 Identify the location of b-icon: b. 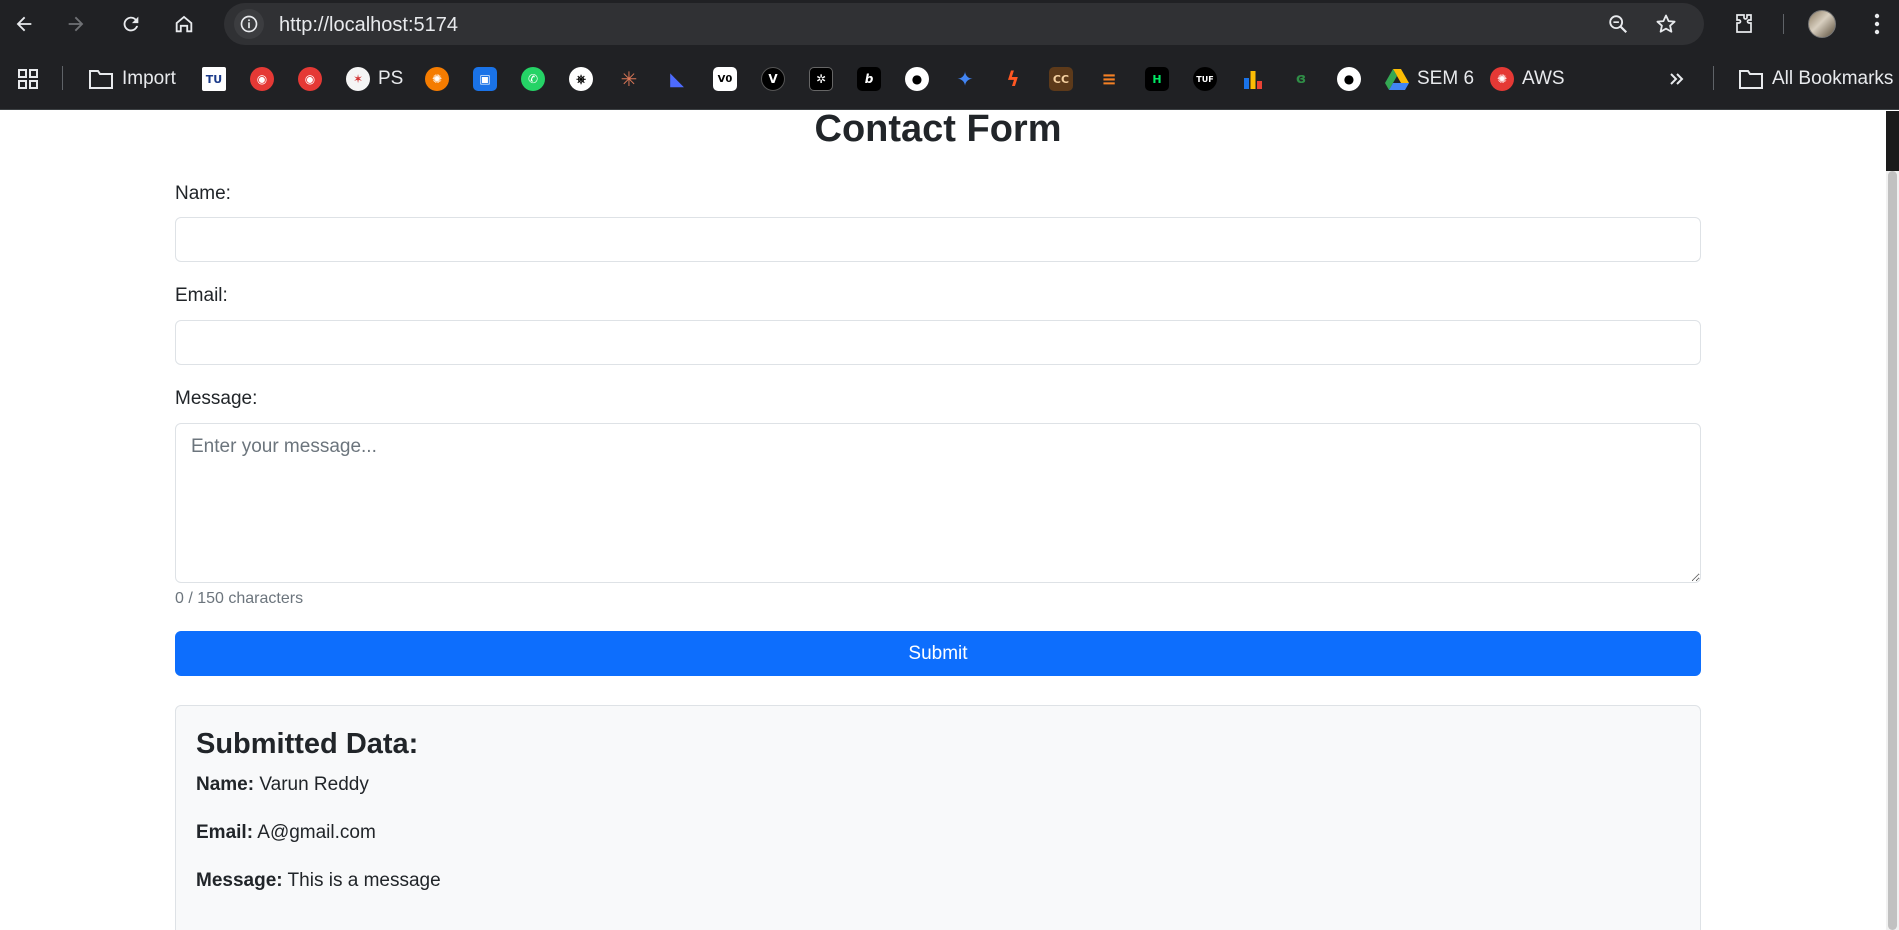
(869, 79).